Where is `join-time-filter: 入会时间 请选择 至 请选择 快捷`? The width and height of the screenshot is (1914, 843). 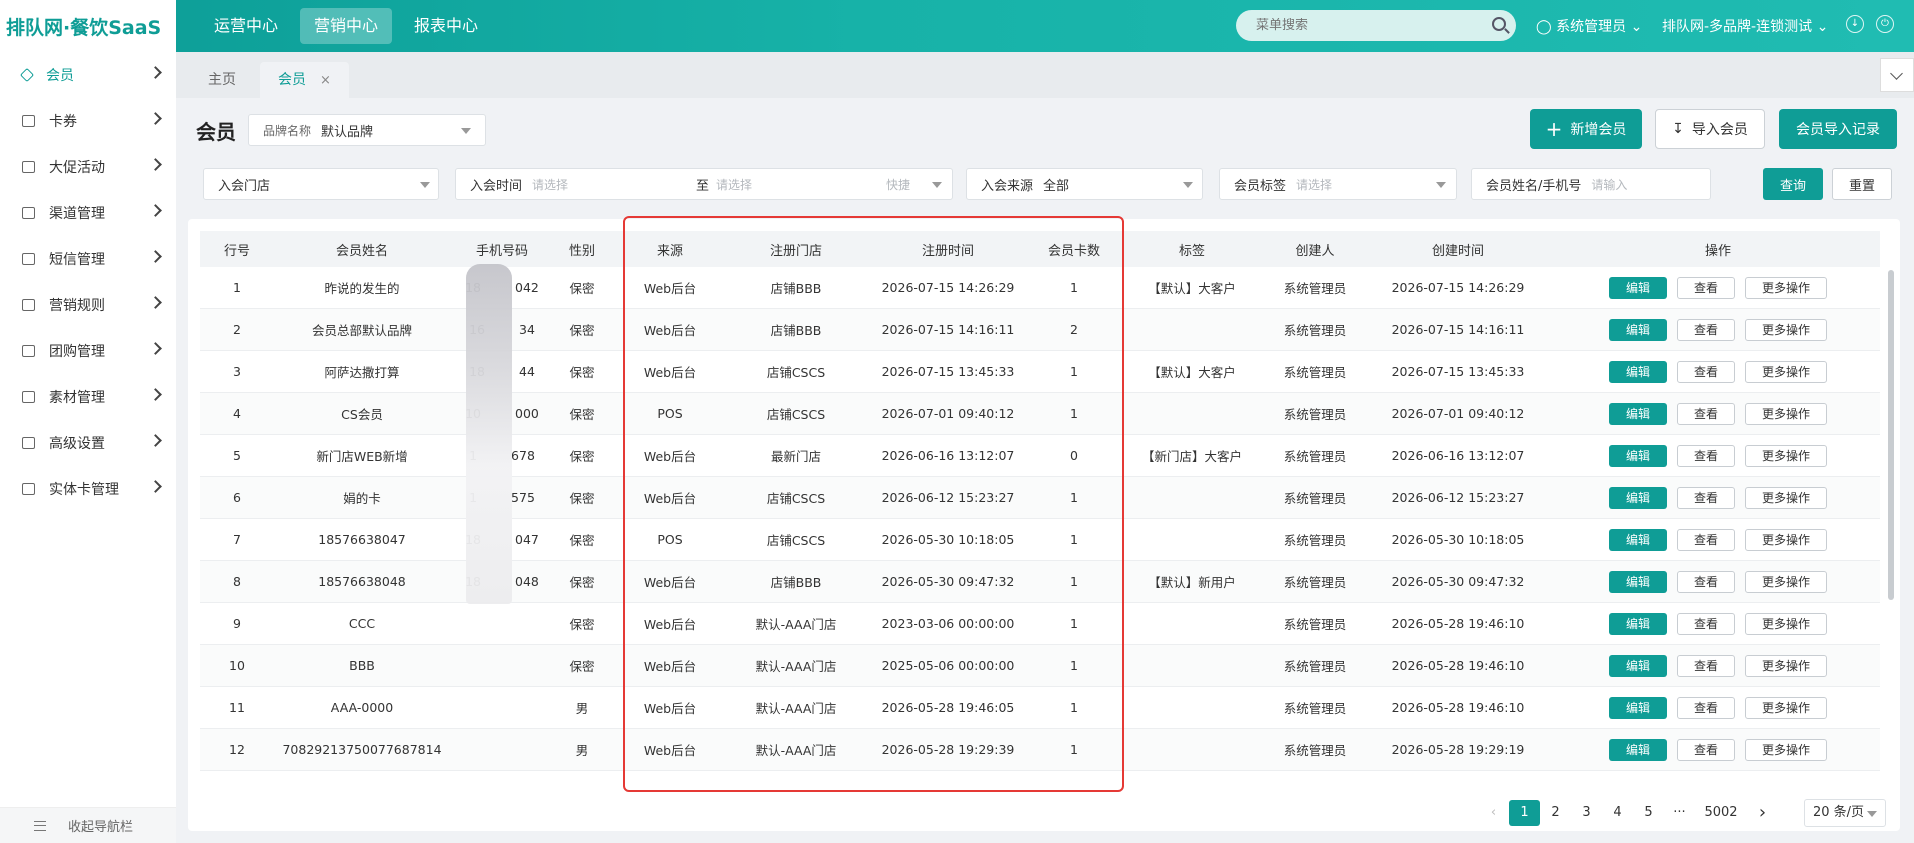 join-time-filter: 入会时间 请选择 至 请选择 快捷 is located at coordinates (704, 184).